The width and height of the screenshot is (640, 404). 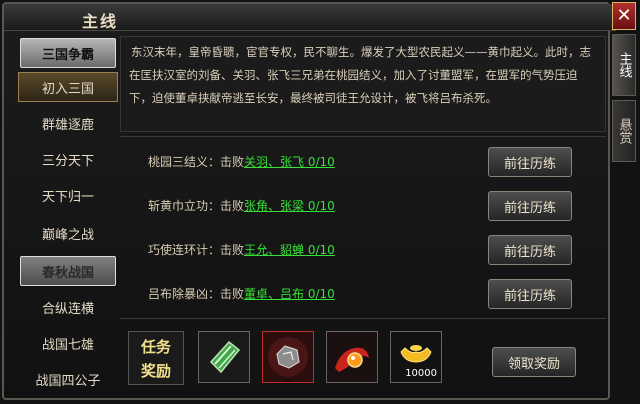 I want to click on quest-row: 吕布除暴凶：击败董卓、吕布 0/10 前往历练, so click(x=363, y=293).